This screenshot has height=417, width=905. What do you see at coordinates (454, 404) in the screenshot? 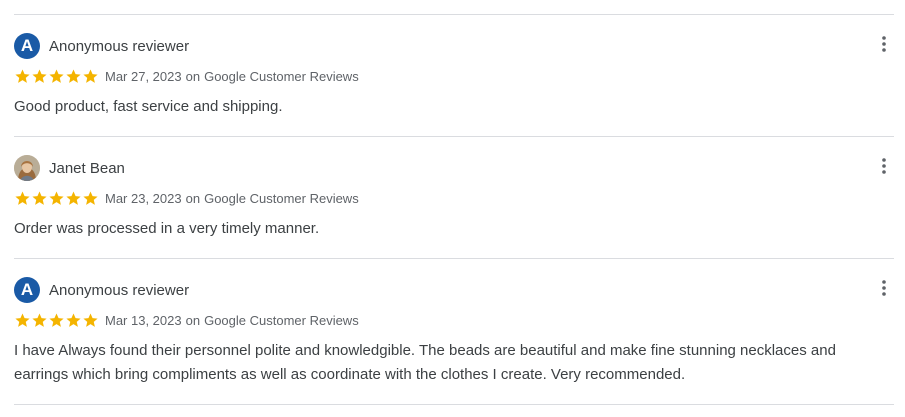
I see `divider` at bounding box center [454, 404].